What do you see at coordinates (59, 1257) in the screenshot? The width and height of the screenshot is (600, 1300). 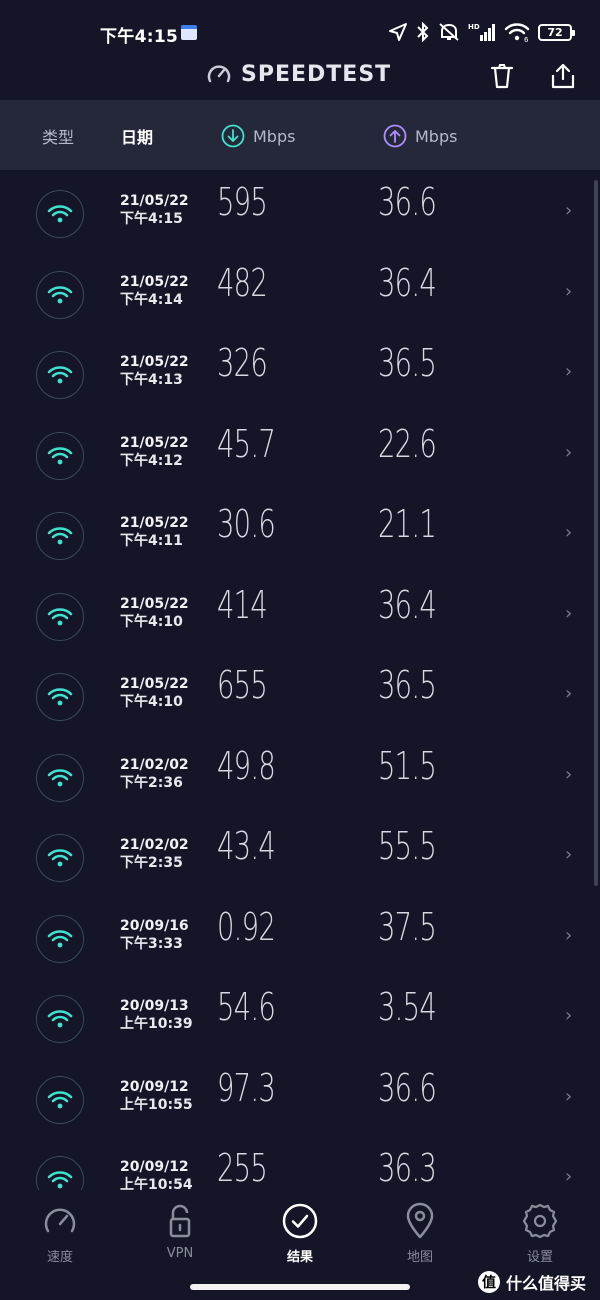 I see `nav-speed-label: 速度` at bounding box center [59, 1257].